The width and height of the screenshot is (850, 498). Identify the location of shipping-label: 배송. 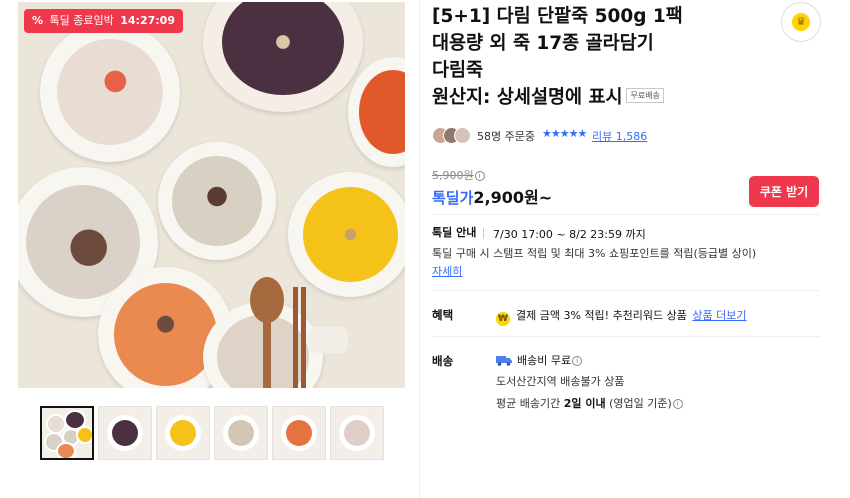
(443, 361).